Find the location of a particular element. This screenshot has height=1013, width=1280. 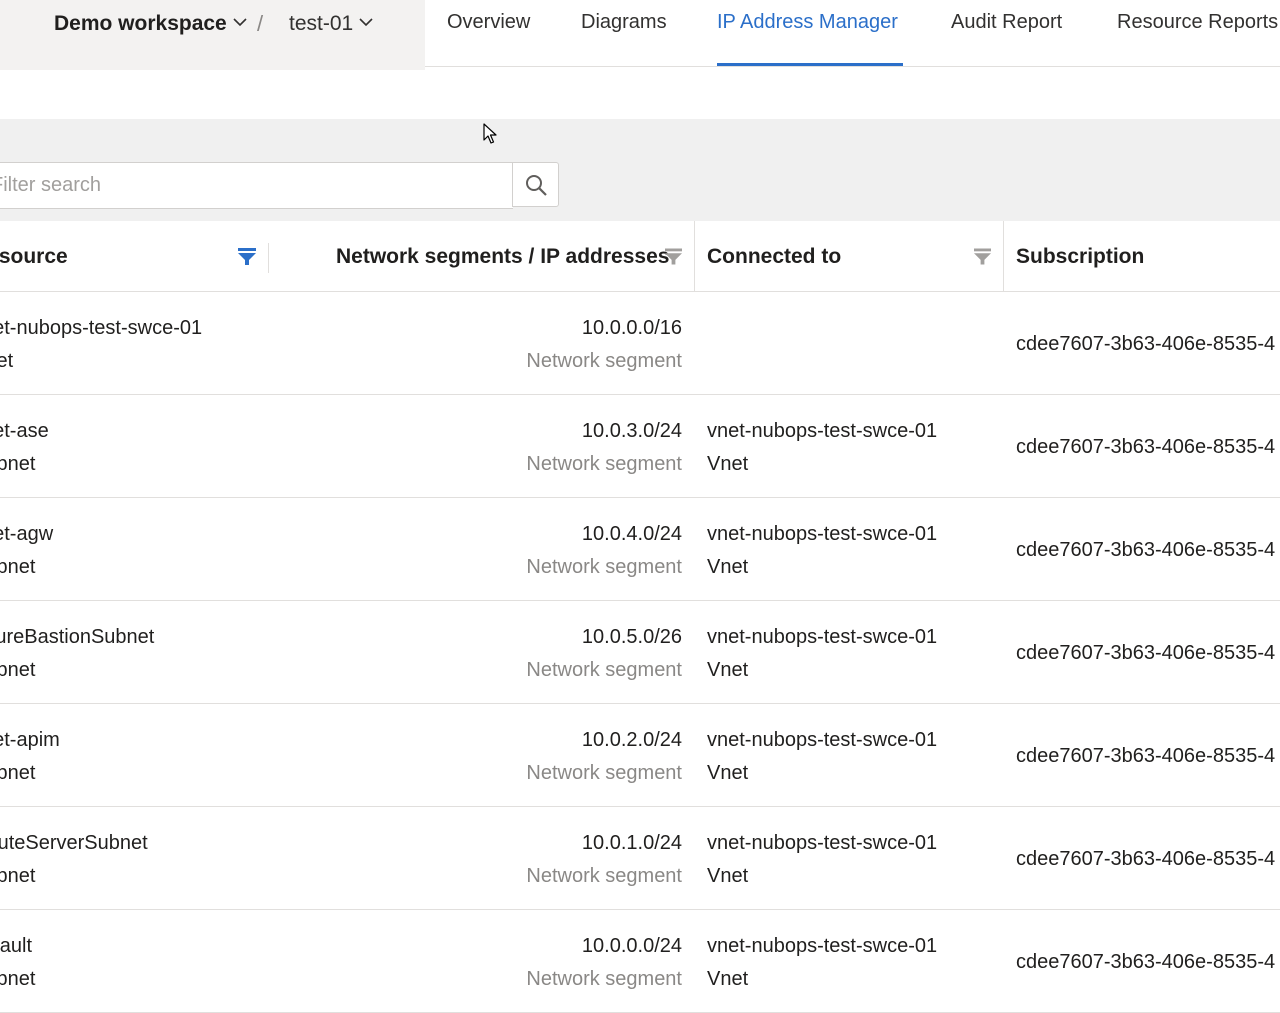

ip-address: 10.0.4.0/24 is located at coordinates (631, 534).